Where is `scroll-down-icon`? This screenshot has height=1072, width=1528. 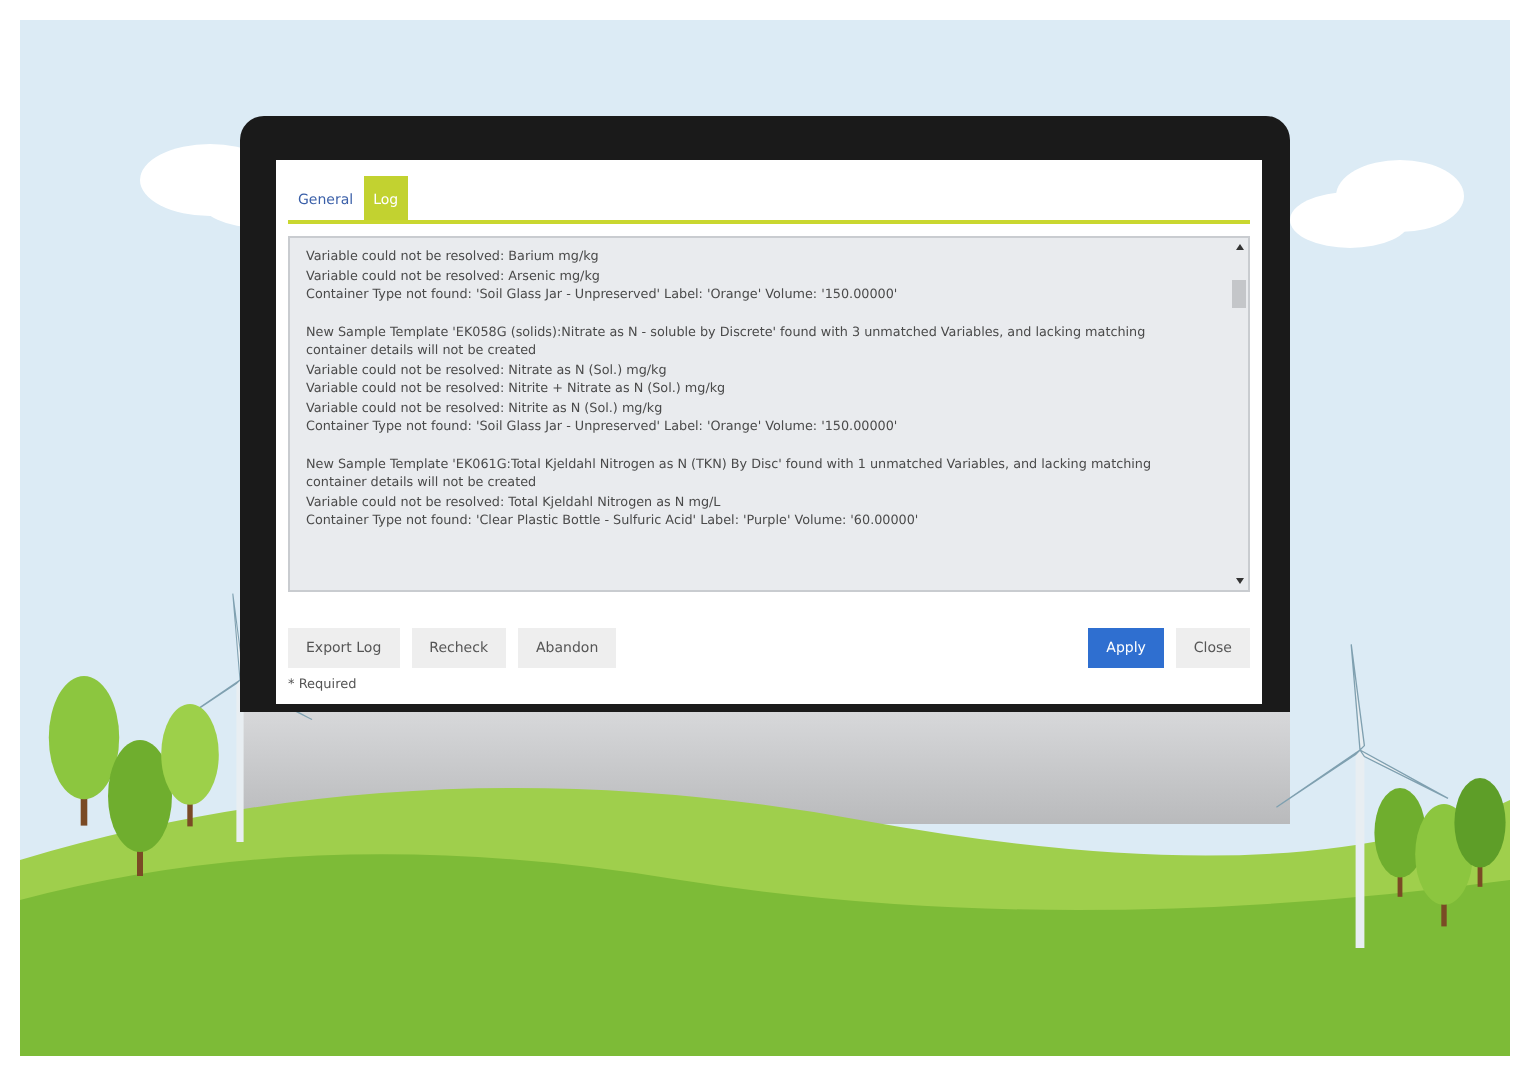
scroll-down-icon is located at coordinates (1239, 581).